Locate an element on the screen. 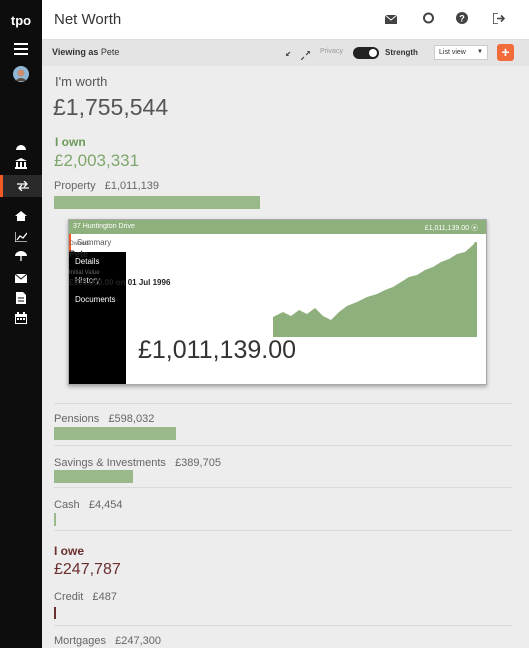  transfer-icon is located at coordinates (21, 186).